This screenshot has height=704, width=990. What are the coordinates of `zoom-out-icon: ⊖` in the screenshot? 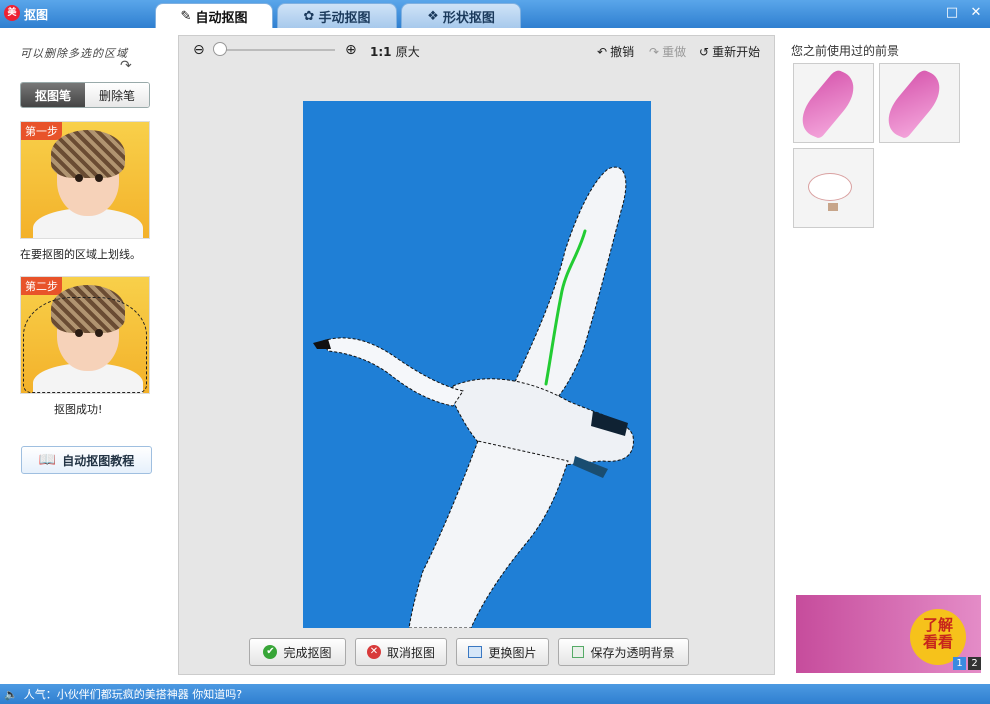 It's located at (199, 50).